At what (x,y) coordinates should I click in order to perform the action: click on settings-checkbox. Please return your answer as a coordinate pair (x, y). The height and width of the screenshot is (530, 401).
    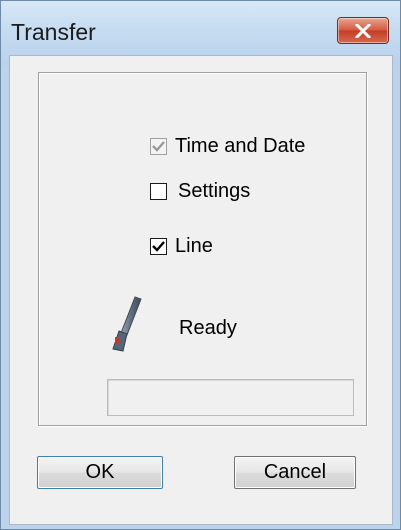
    Looking at the image, I should click on (158, 191).